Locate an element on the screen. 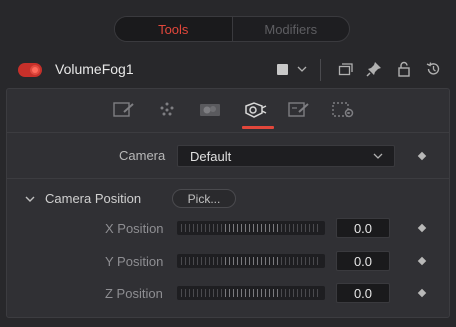 Image resolution: width=456 pixels, height=327 pixels. tool-name: VolumeFog1 is located at coordinates (94, 69).